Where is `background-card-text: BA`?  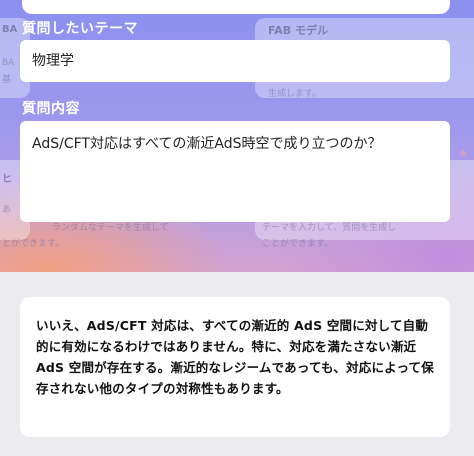 background-card-text: BA is located at coordinates (8, 63).